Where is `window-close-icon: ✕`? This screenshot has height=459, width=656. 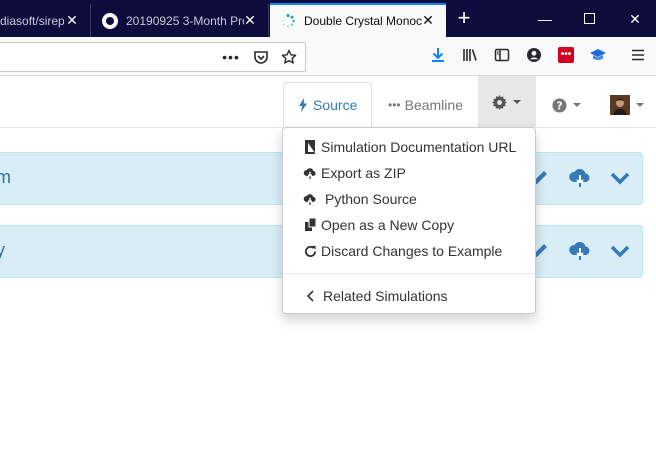
window-close-icon: ✕ is located at coordinates (635, 19).